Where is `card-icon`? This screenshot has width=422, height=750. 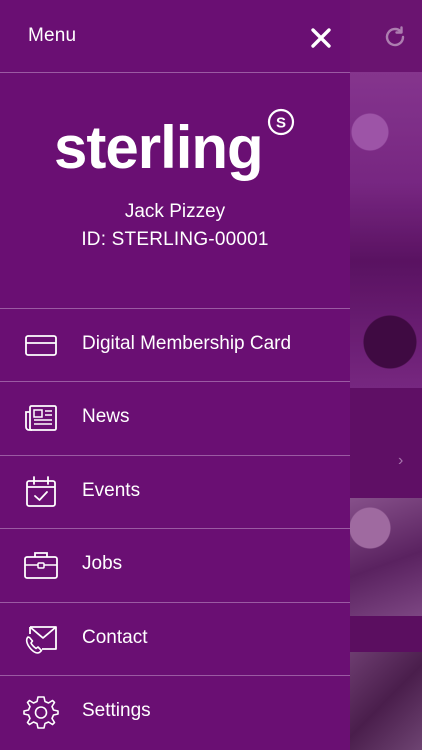 card-icon is located at coordinates (41, 345).